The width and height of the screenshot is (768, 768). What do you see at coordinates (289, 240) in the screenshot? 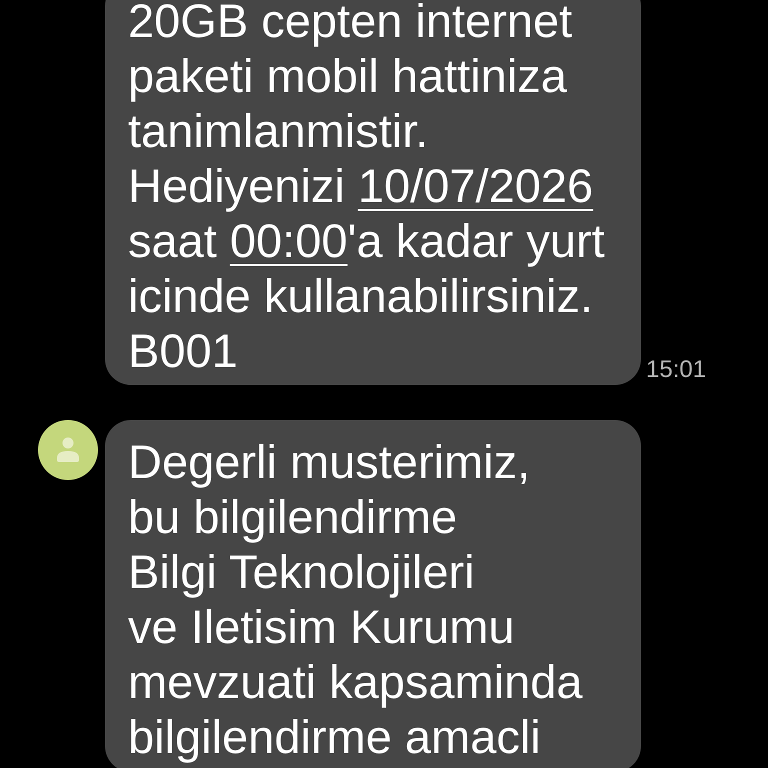
I see `time-link: 00:00` at bounding box center [289, 240].